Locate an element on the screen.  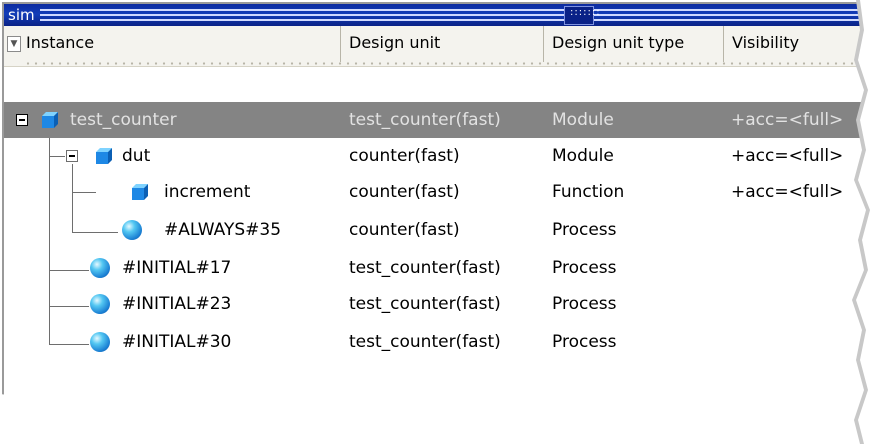
instance-name: increment is located at coordinates (207, 192).